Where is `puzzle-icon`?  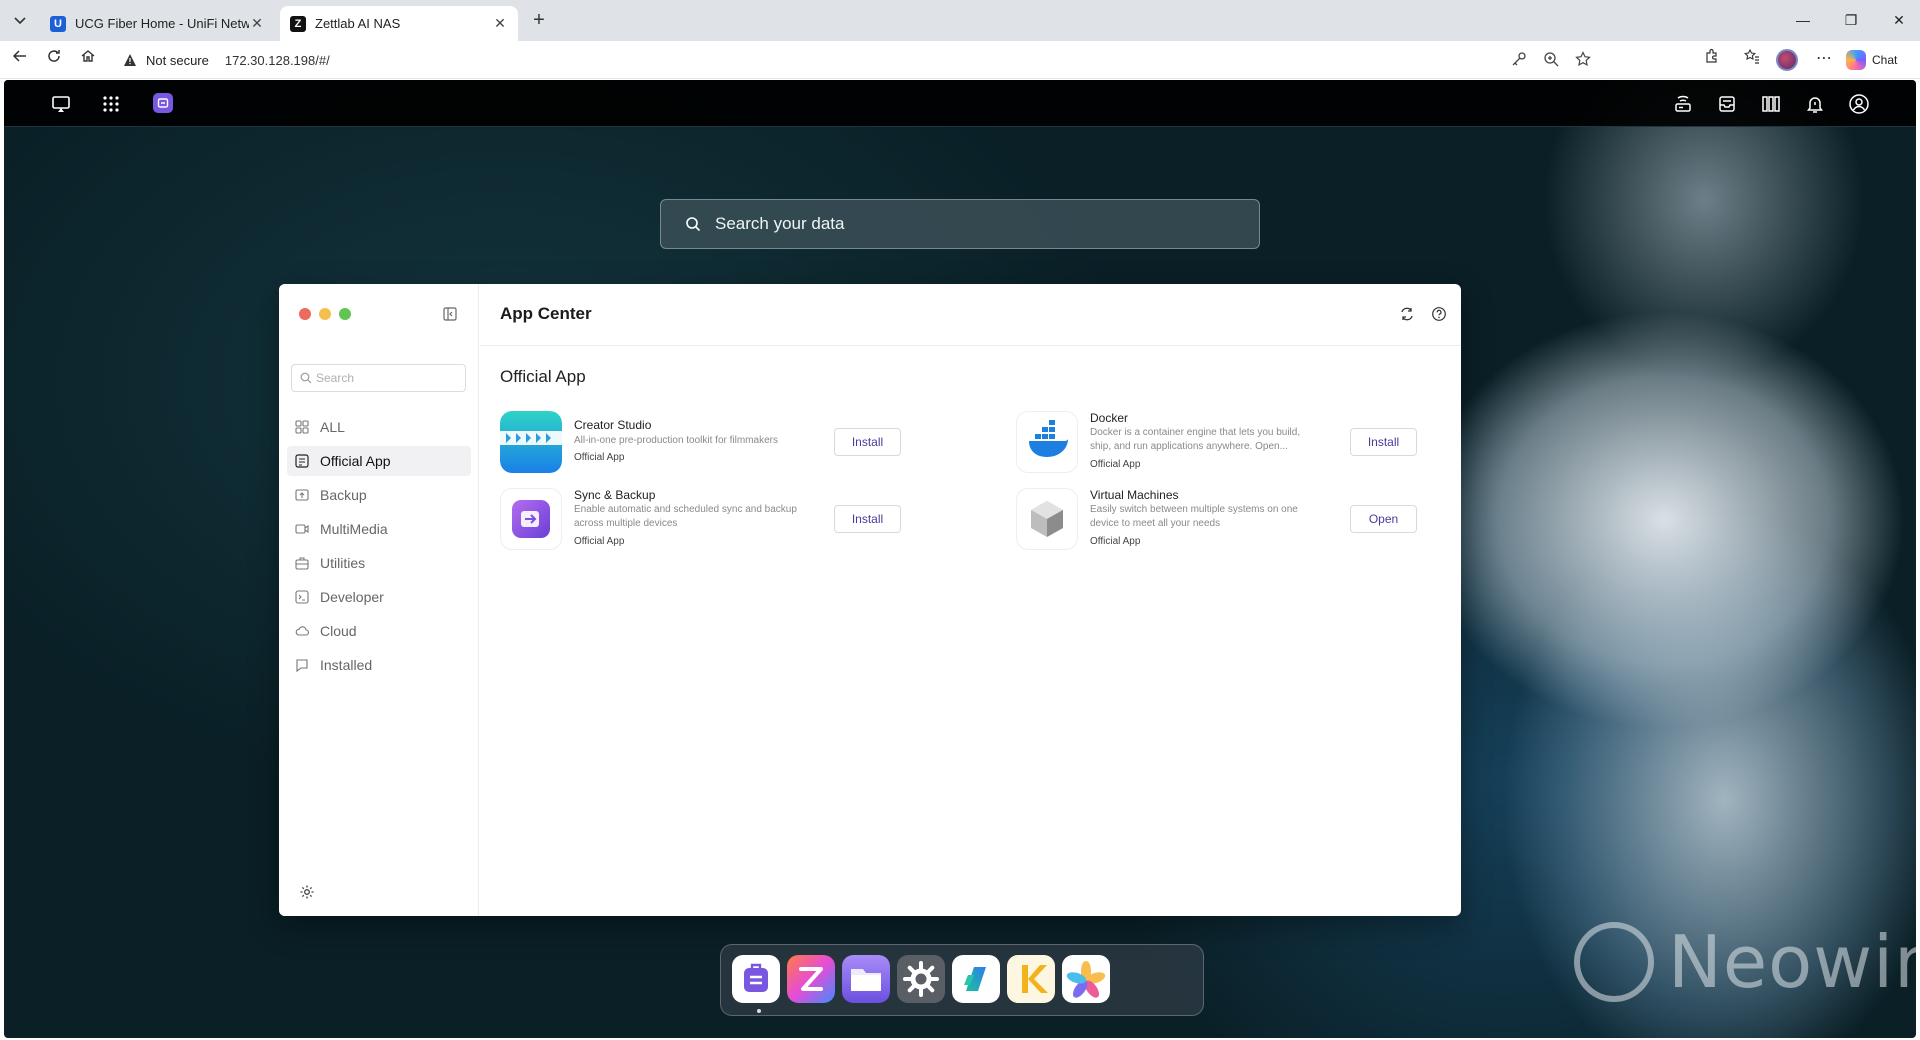
puzzle-icon is located at coordinates (1711, 55).